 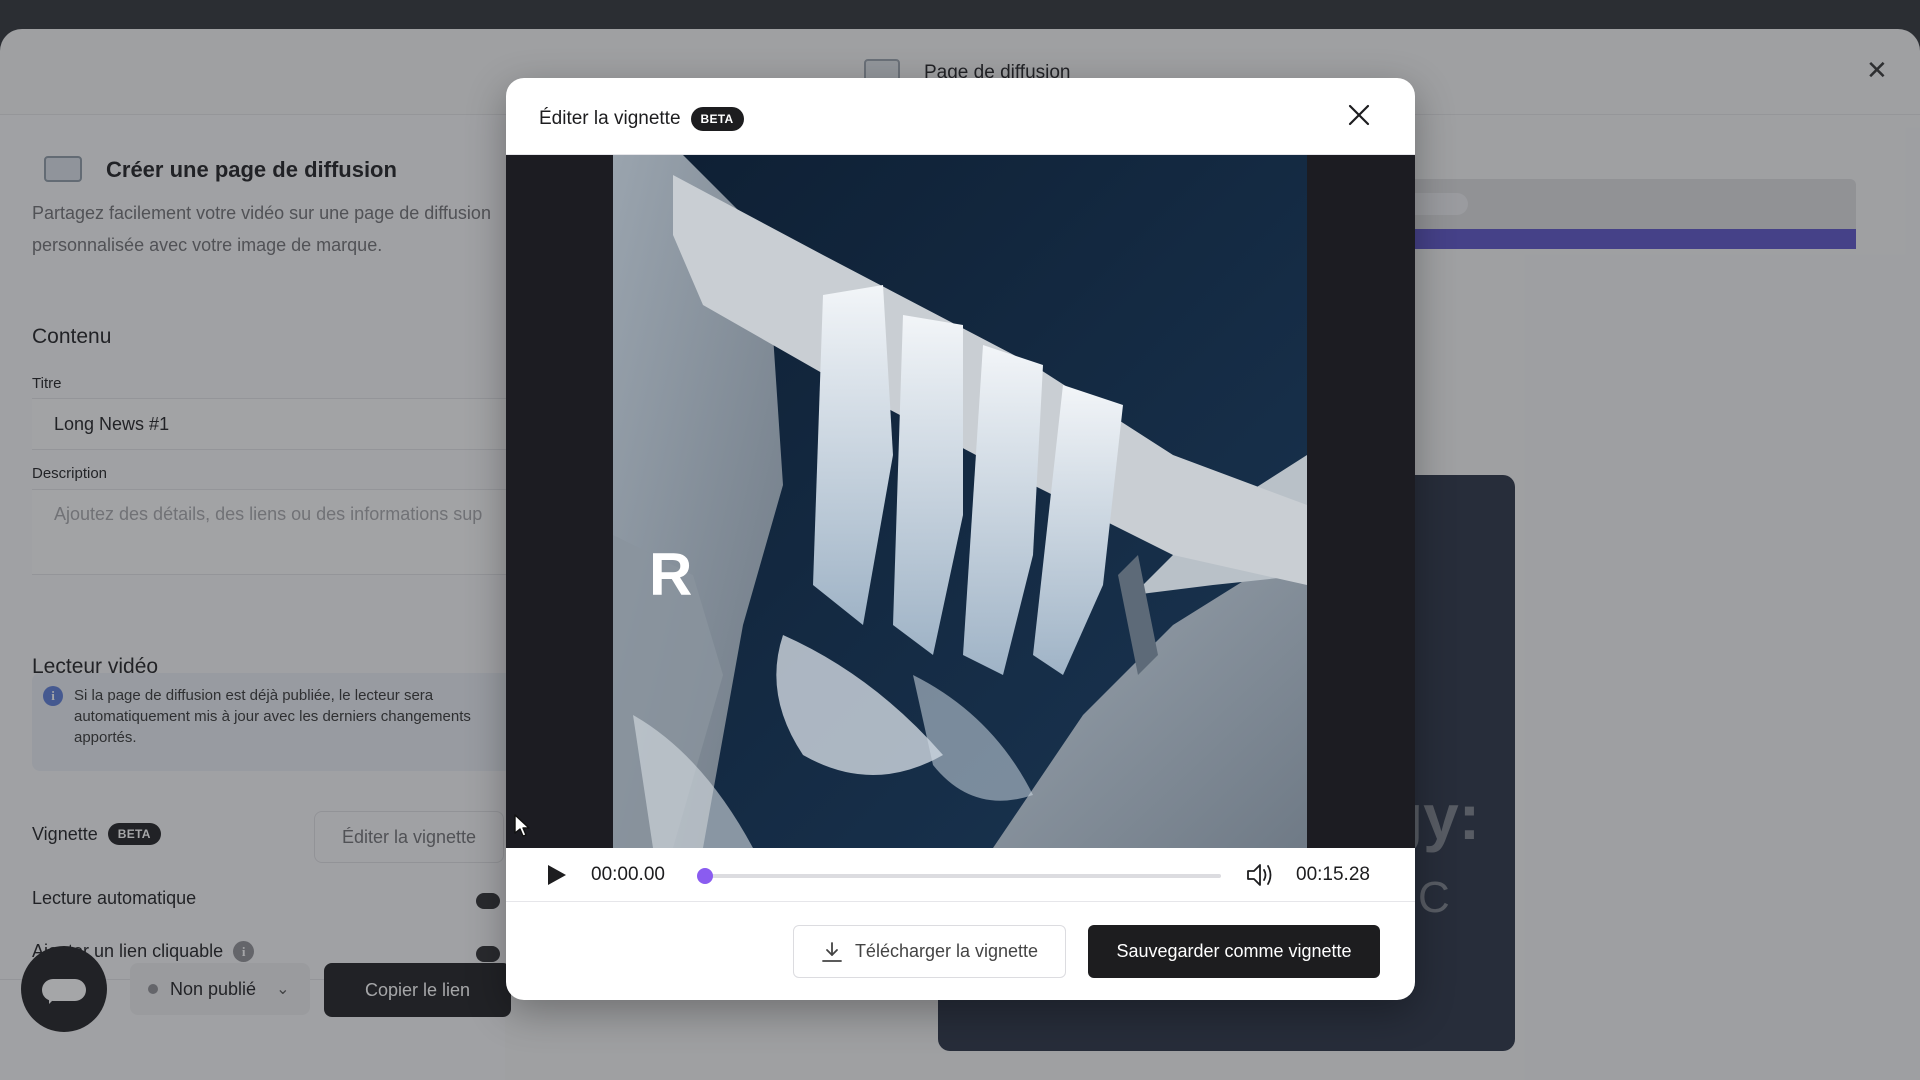 I want to click on modal-title: Éditer la vignette BETA, so click(x=641, y=119).